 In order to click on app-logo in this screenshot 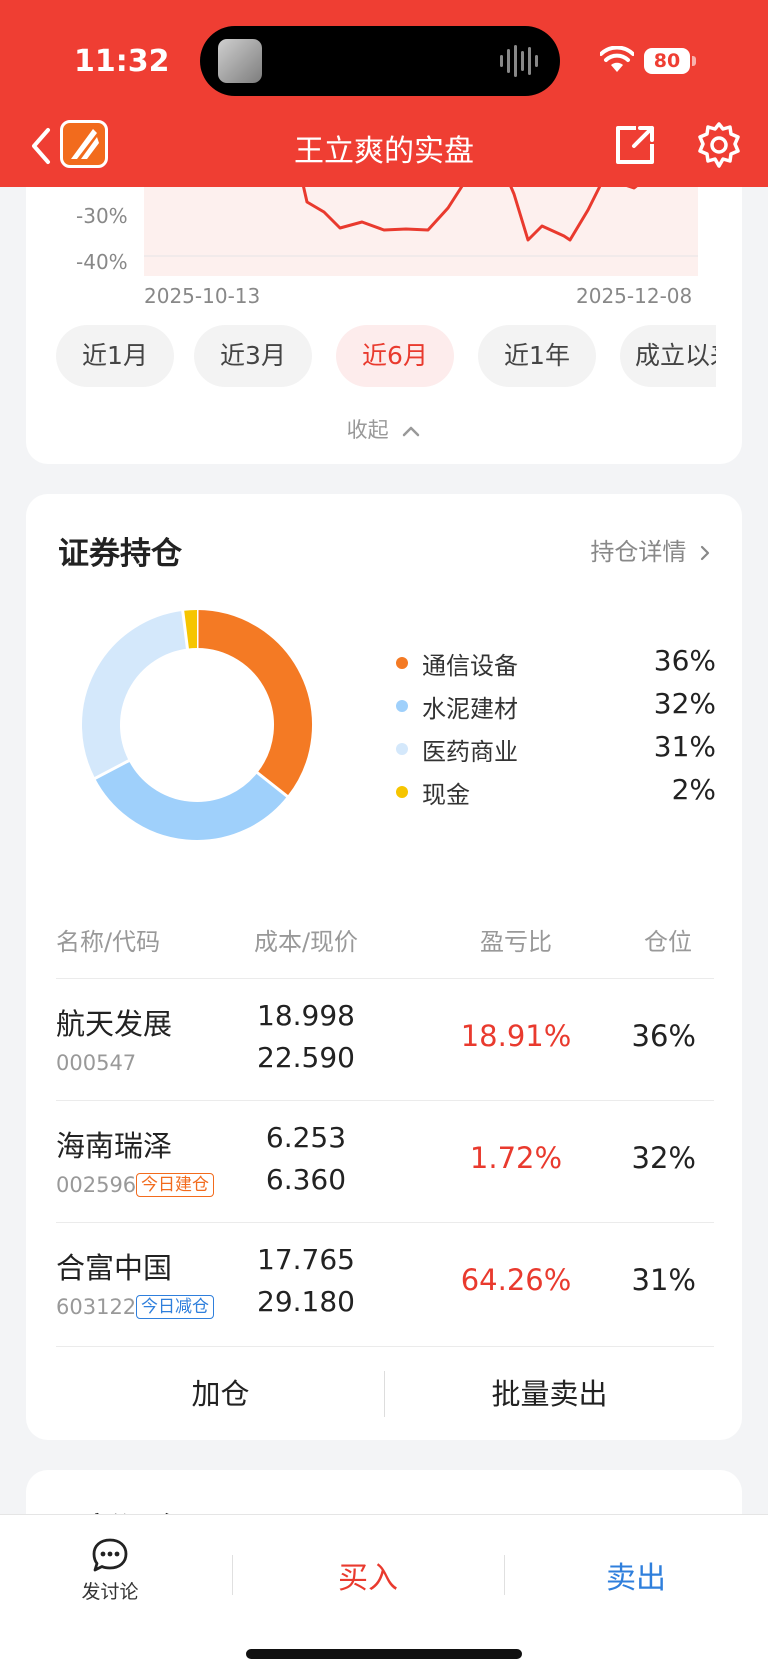, I will do `click(84, 144)`.